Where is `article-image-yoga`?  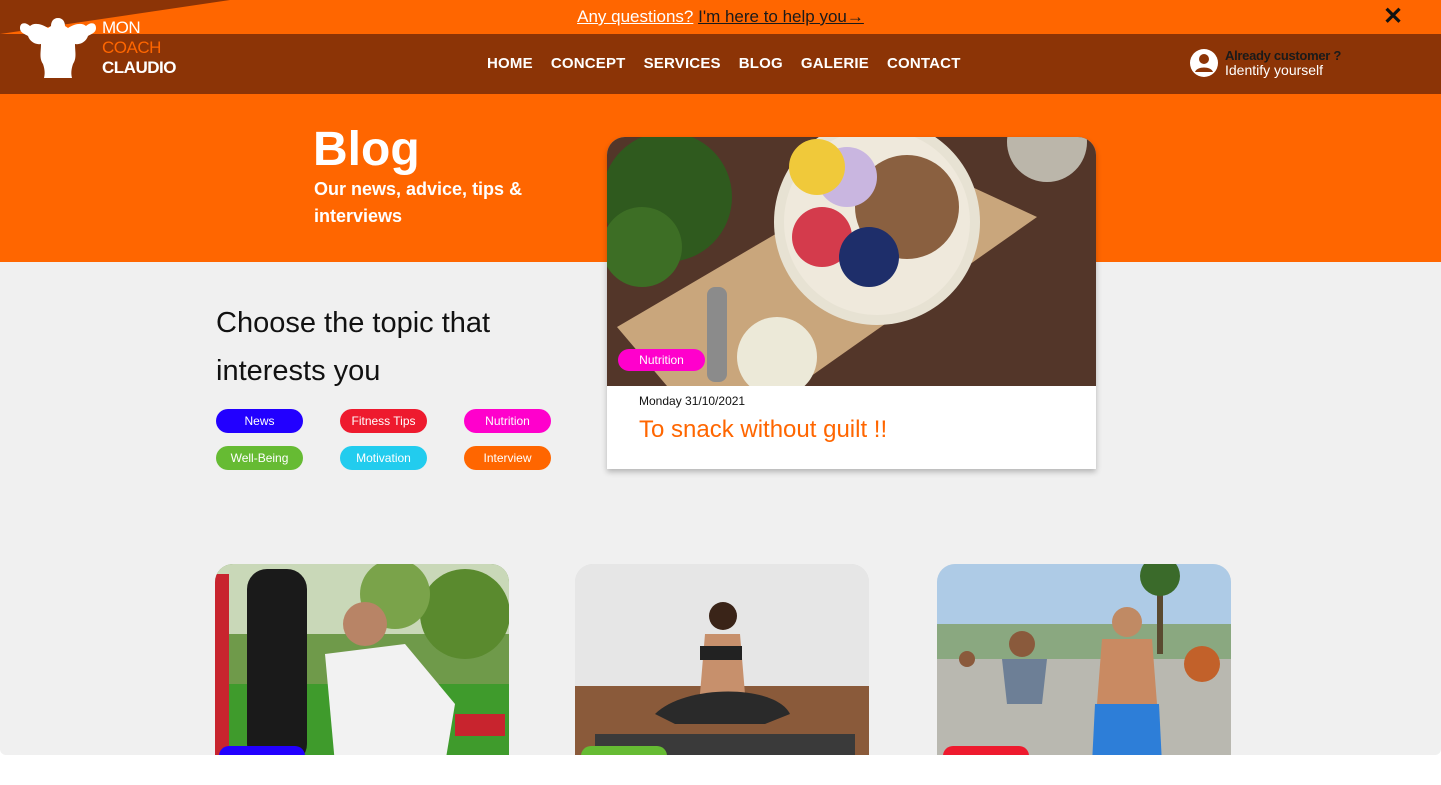
article-image-yoga is located at coordinates (722, 659).